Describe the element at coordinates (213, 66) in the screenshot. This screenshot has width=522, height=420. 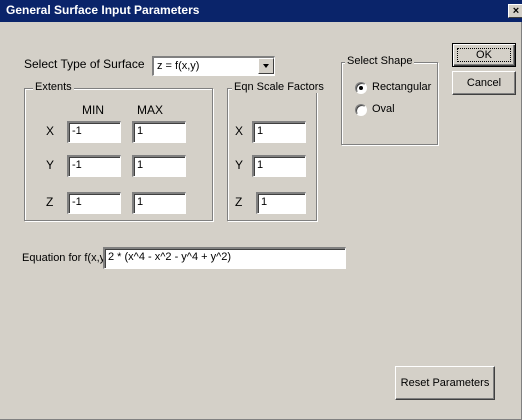
I see `surface-type-select: z = f(x,y)` at that location.